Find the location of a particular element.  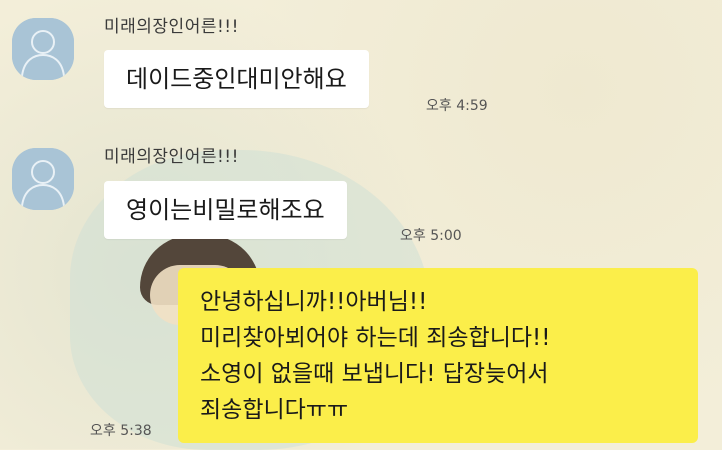

reply-line: 안녕하십니까!!아버님!! is located at coordinates (314, 302).